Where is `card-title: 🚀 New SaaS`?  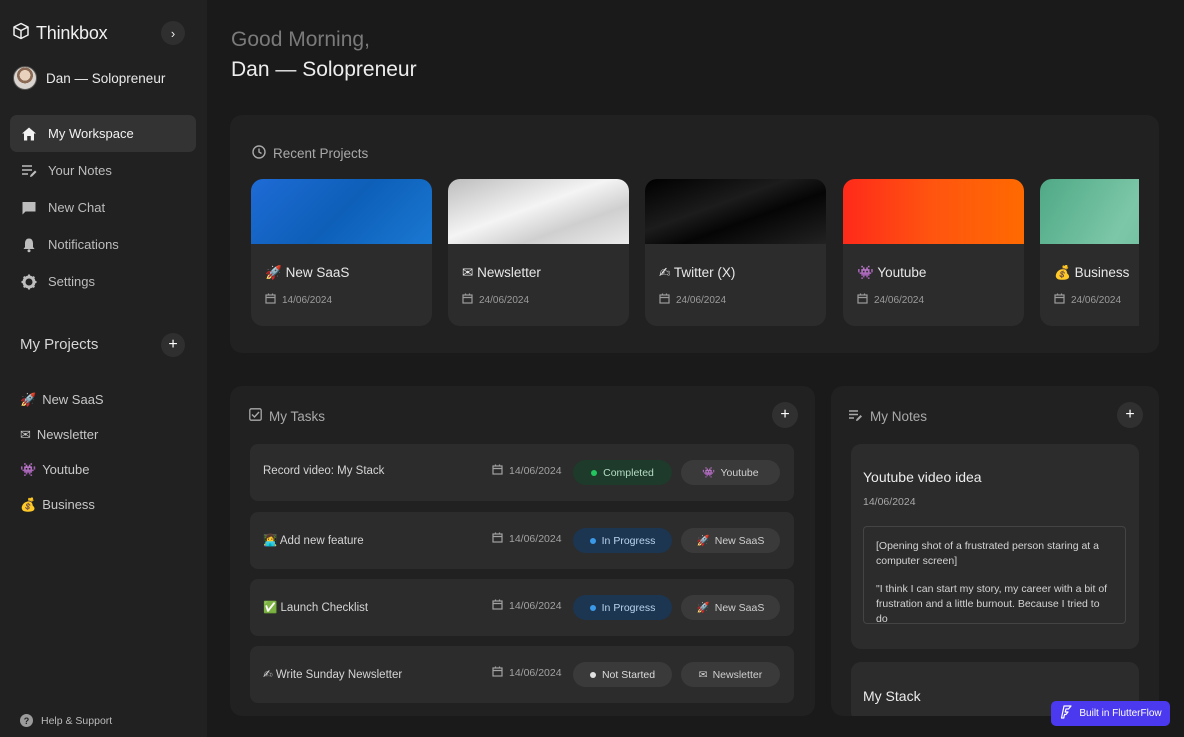 card-title: 🚀 New SaaS is located at coordinates (307, 273).